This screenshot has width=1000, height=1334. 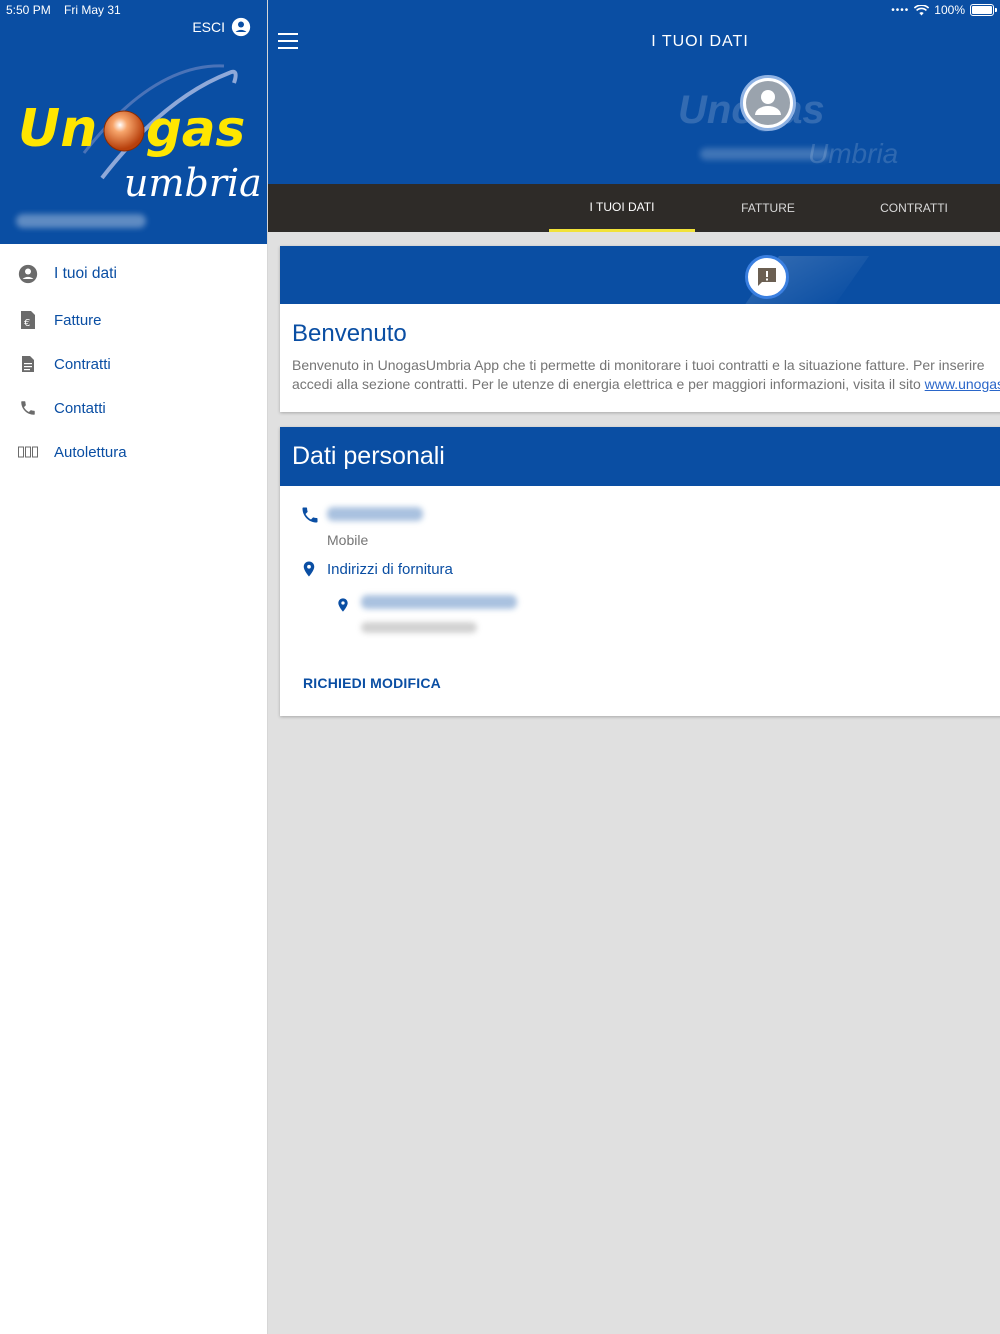 I want to click on addresses-row: Indirizzi di fornitura, so click(x=376, y=569).